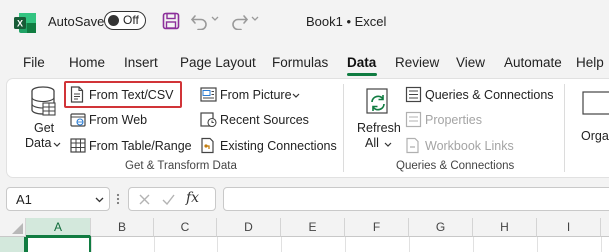  Describe the element at coordinates (122, 227) in the screenshot. I see `column-header-b: B` at that location.